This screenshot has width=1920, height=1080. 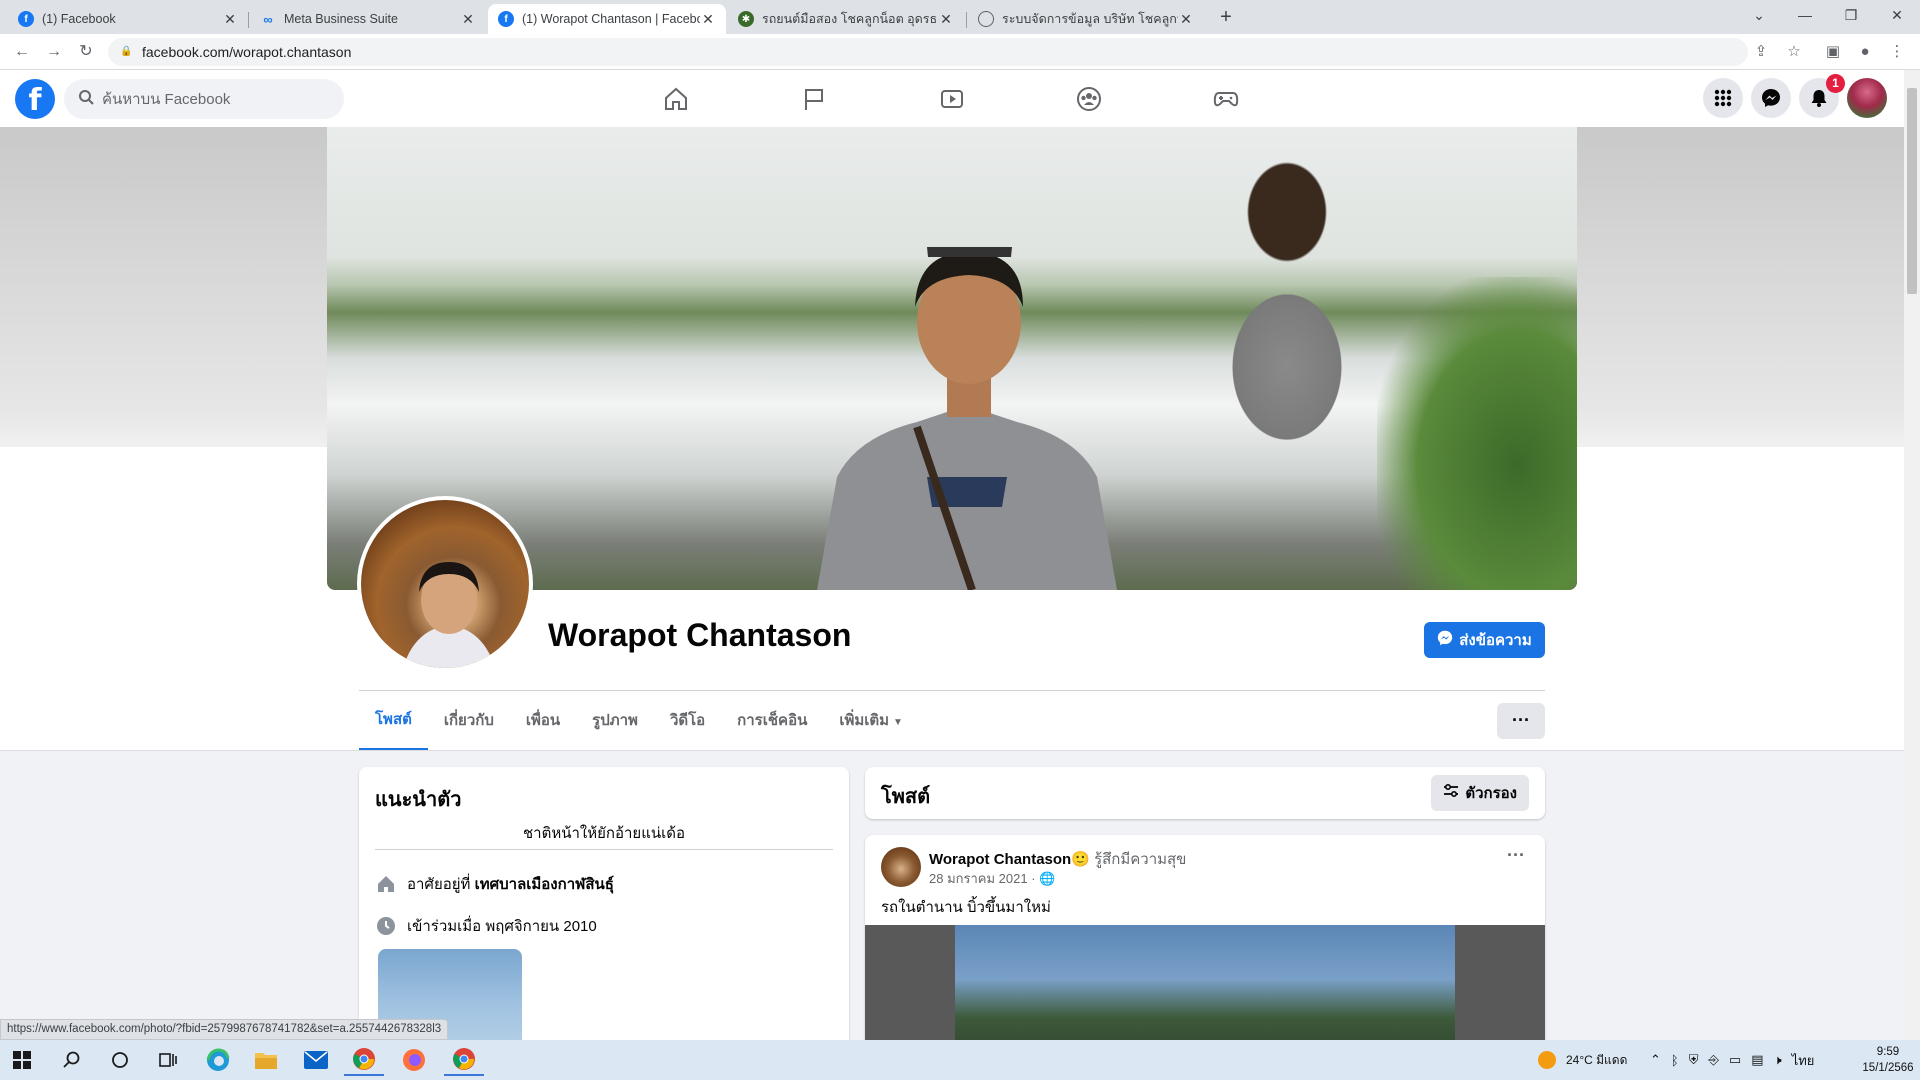 What do you see at coordinates (120, 1060) in the screenshot?
I see `cortana-icon` at bounding box center [120, 1060].